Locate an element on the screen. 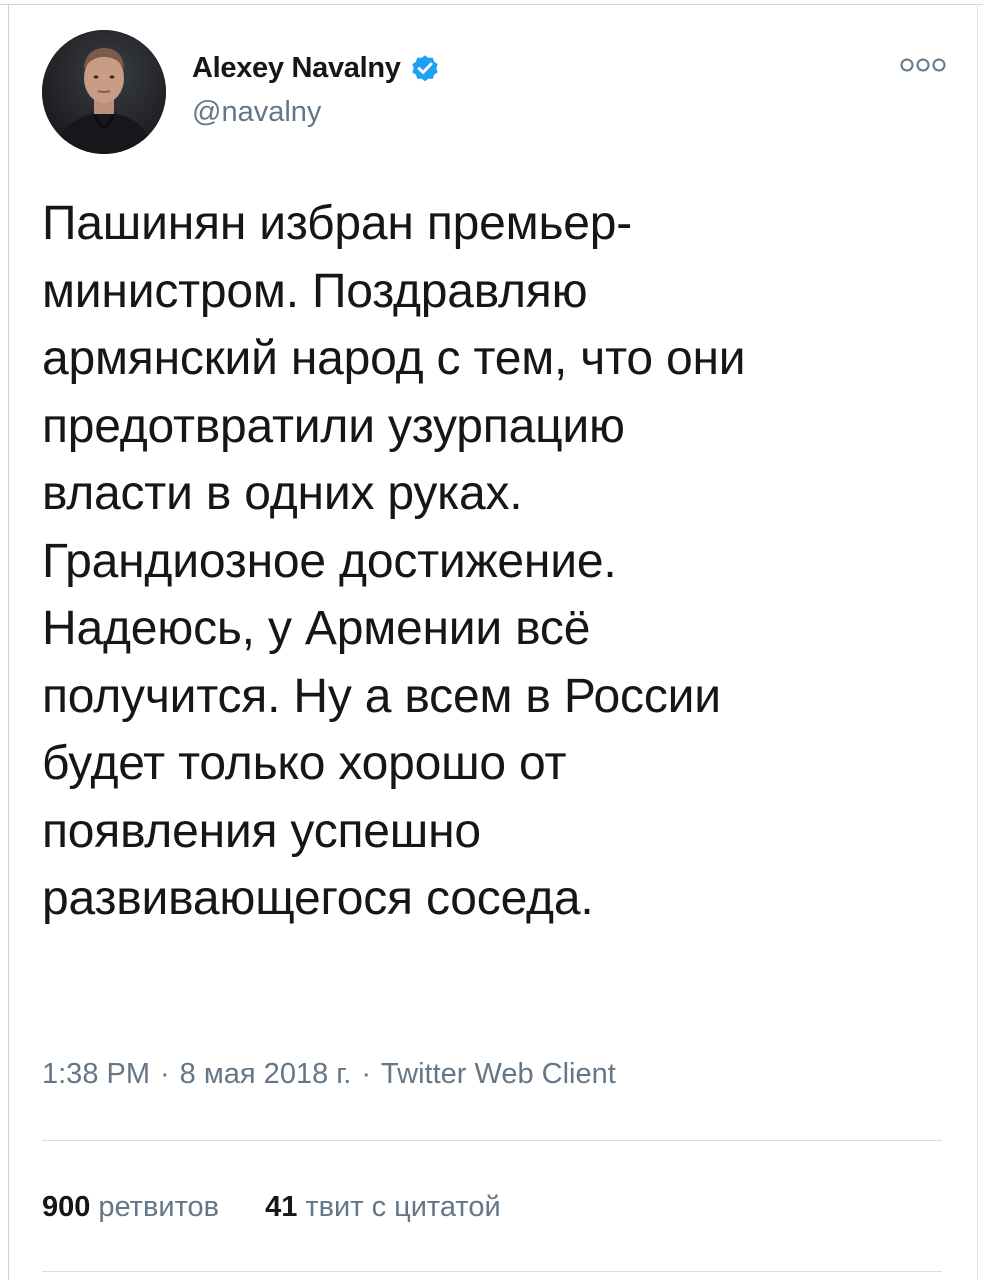 This screenshot has height=1280, width=983. tweet-text-line: получится. Ну а всем в России is located at coordinates (381, 696).